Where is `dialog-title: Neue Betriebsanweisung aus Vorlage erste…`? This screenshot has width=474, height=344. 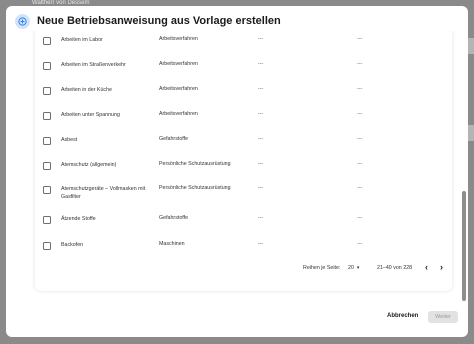
dialog-title: Neue Betriebsanweisung aus Vorlage erste… is located at coordinates (159, 21).